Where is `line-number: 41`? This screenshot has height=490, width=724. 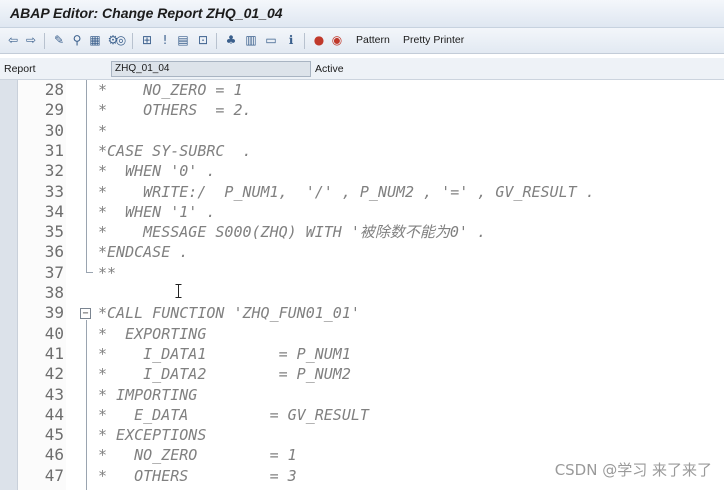 line-number: 41 is located at coordinates (54, 353).